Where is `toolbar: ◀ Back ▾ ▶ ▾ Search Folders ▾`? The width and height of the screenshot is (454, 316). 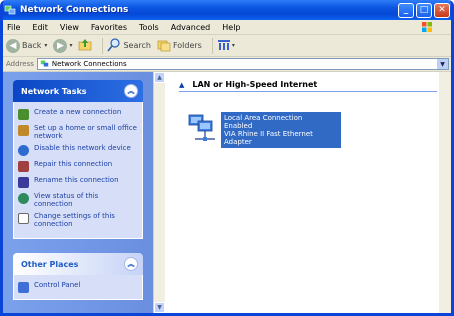 toolbar: ◀ Back ▾ ▶ ▾ Search Folders ▾ is located at coordinates (227, 46).